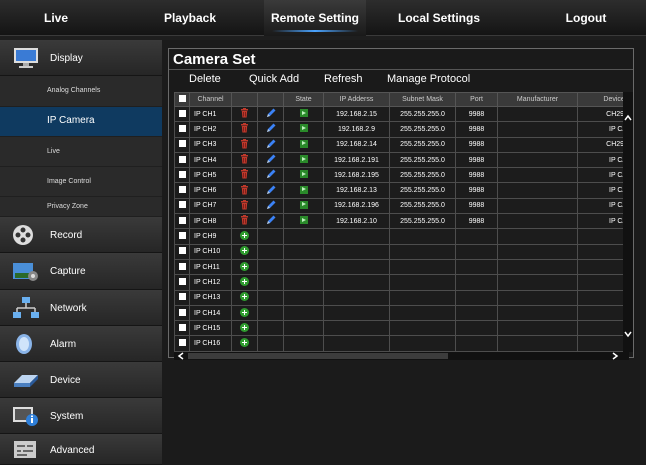  Describe the element at coordinates (628, 118) in the screenshot. I see `scroll-up-icon` at that location.